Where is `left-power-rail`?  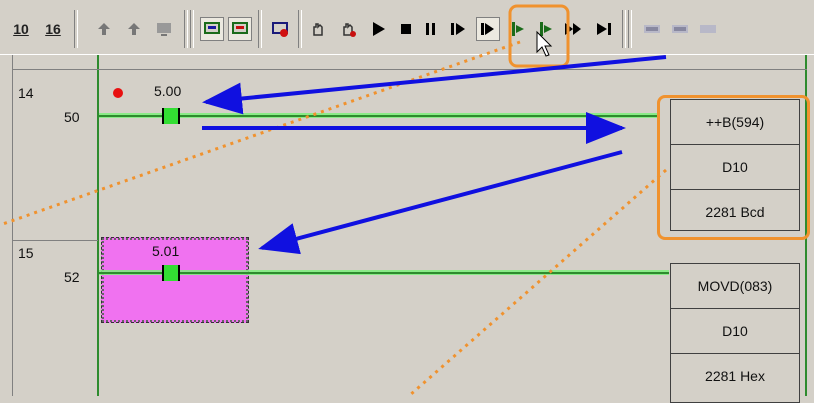
left-power-rail is located at coordinates (98, 225).